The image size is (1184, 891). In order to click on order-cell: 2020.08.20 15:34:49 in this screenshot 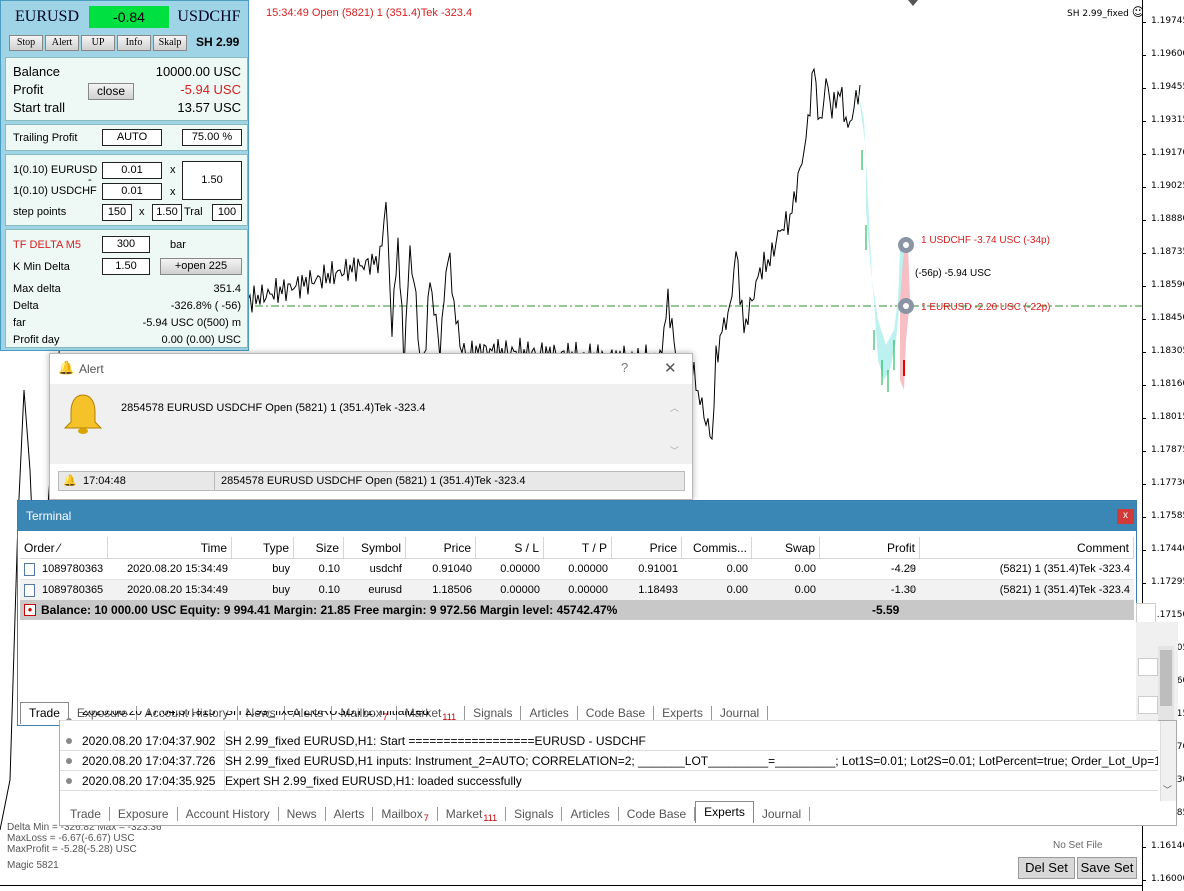, I will do `click(177, 590)`.